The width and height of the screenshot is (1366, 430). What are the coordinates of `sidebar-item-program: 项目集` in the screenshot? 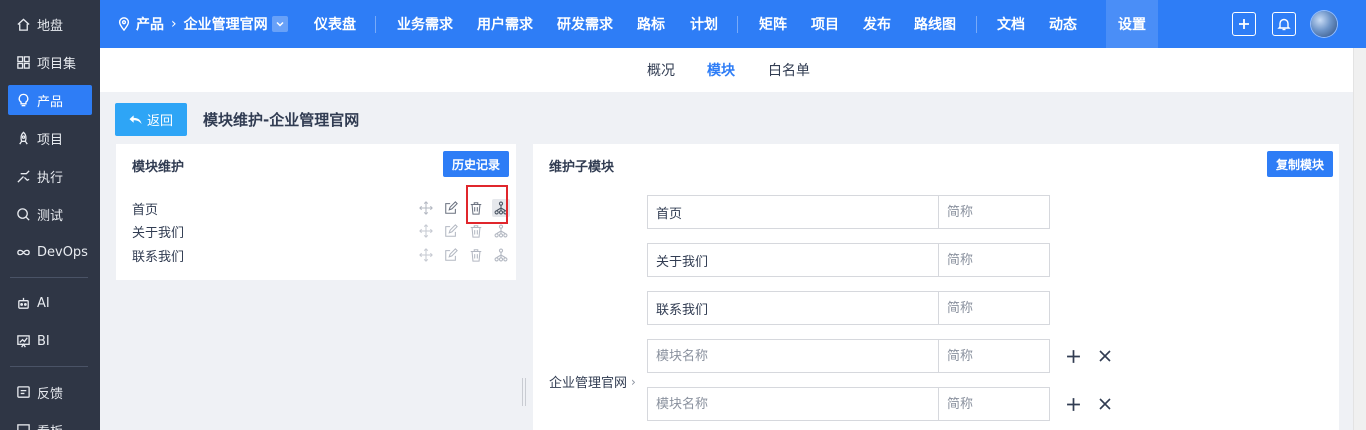 It's located at (50, 62).